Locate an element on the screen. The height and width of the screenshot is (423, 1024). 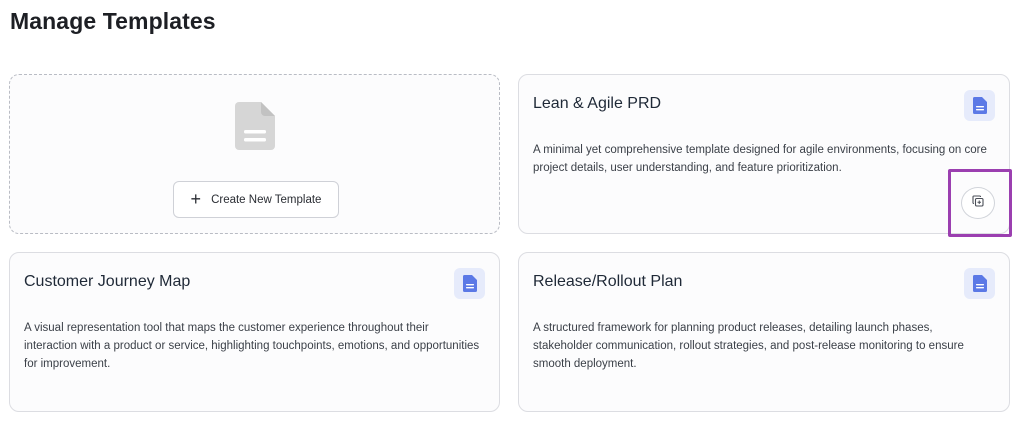
create-new-template-button: + Create New Template is located at coordinates (256, 199).